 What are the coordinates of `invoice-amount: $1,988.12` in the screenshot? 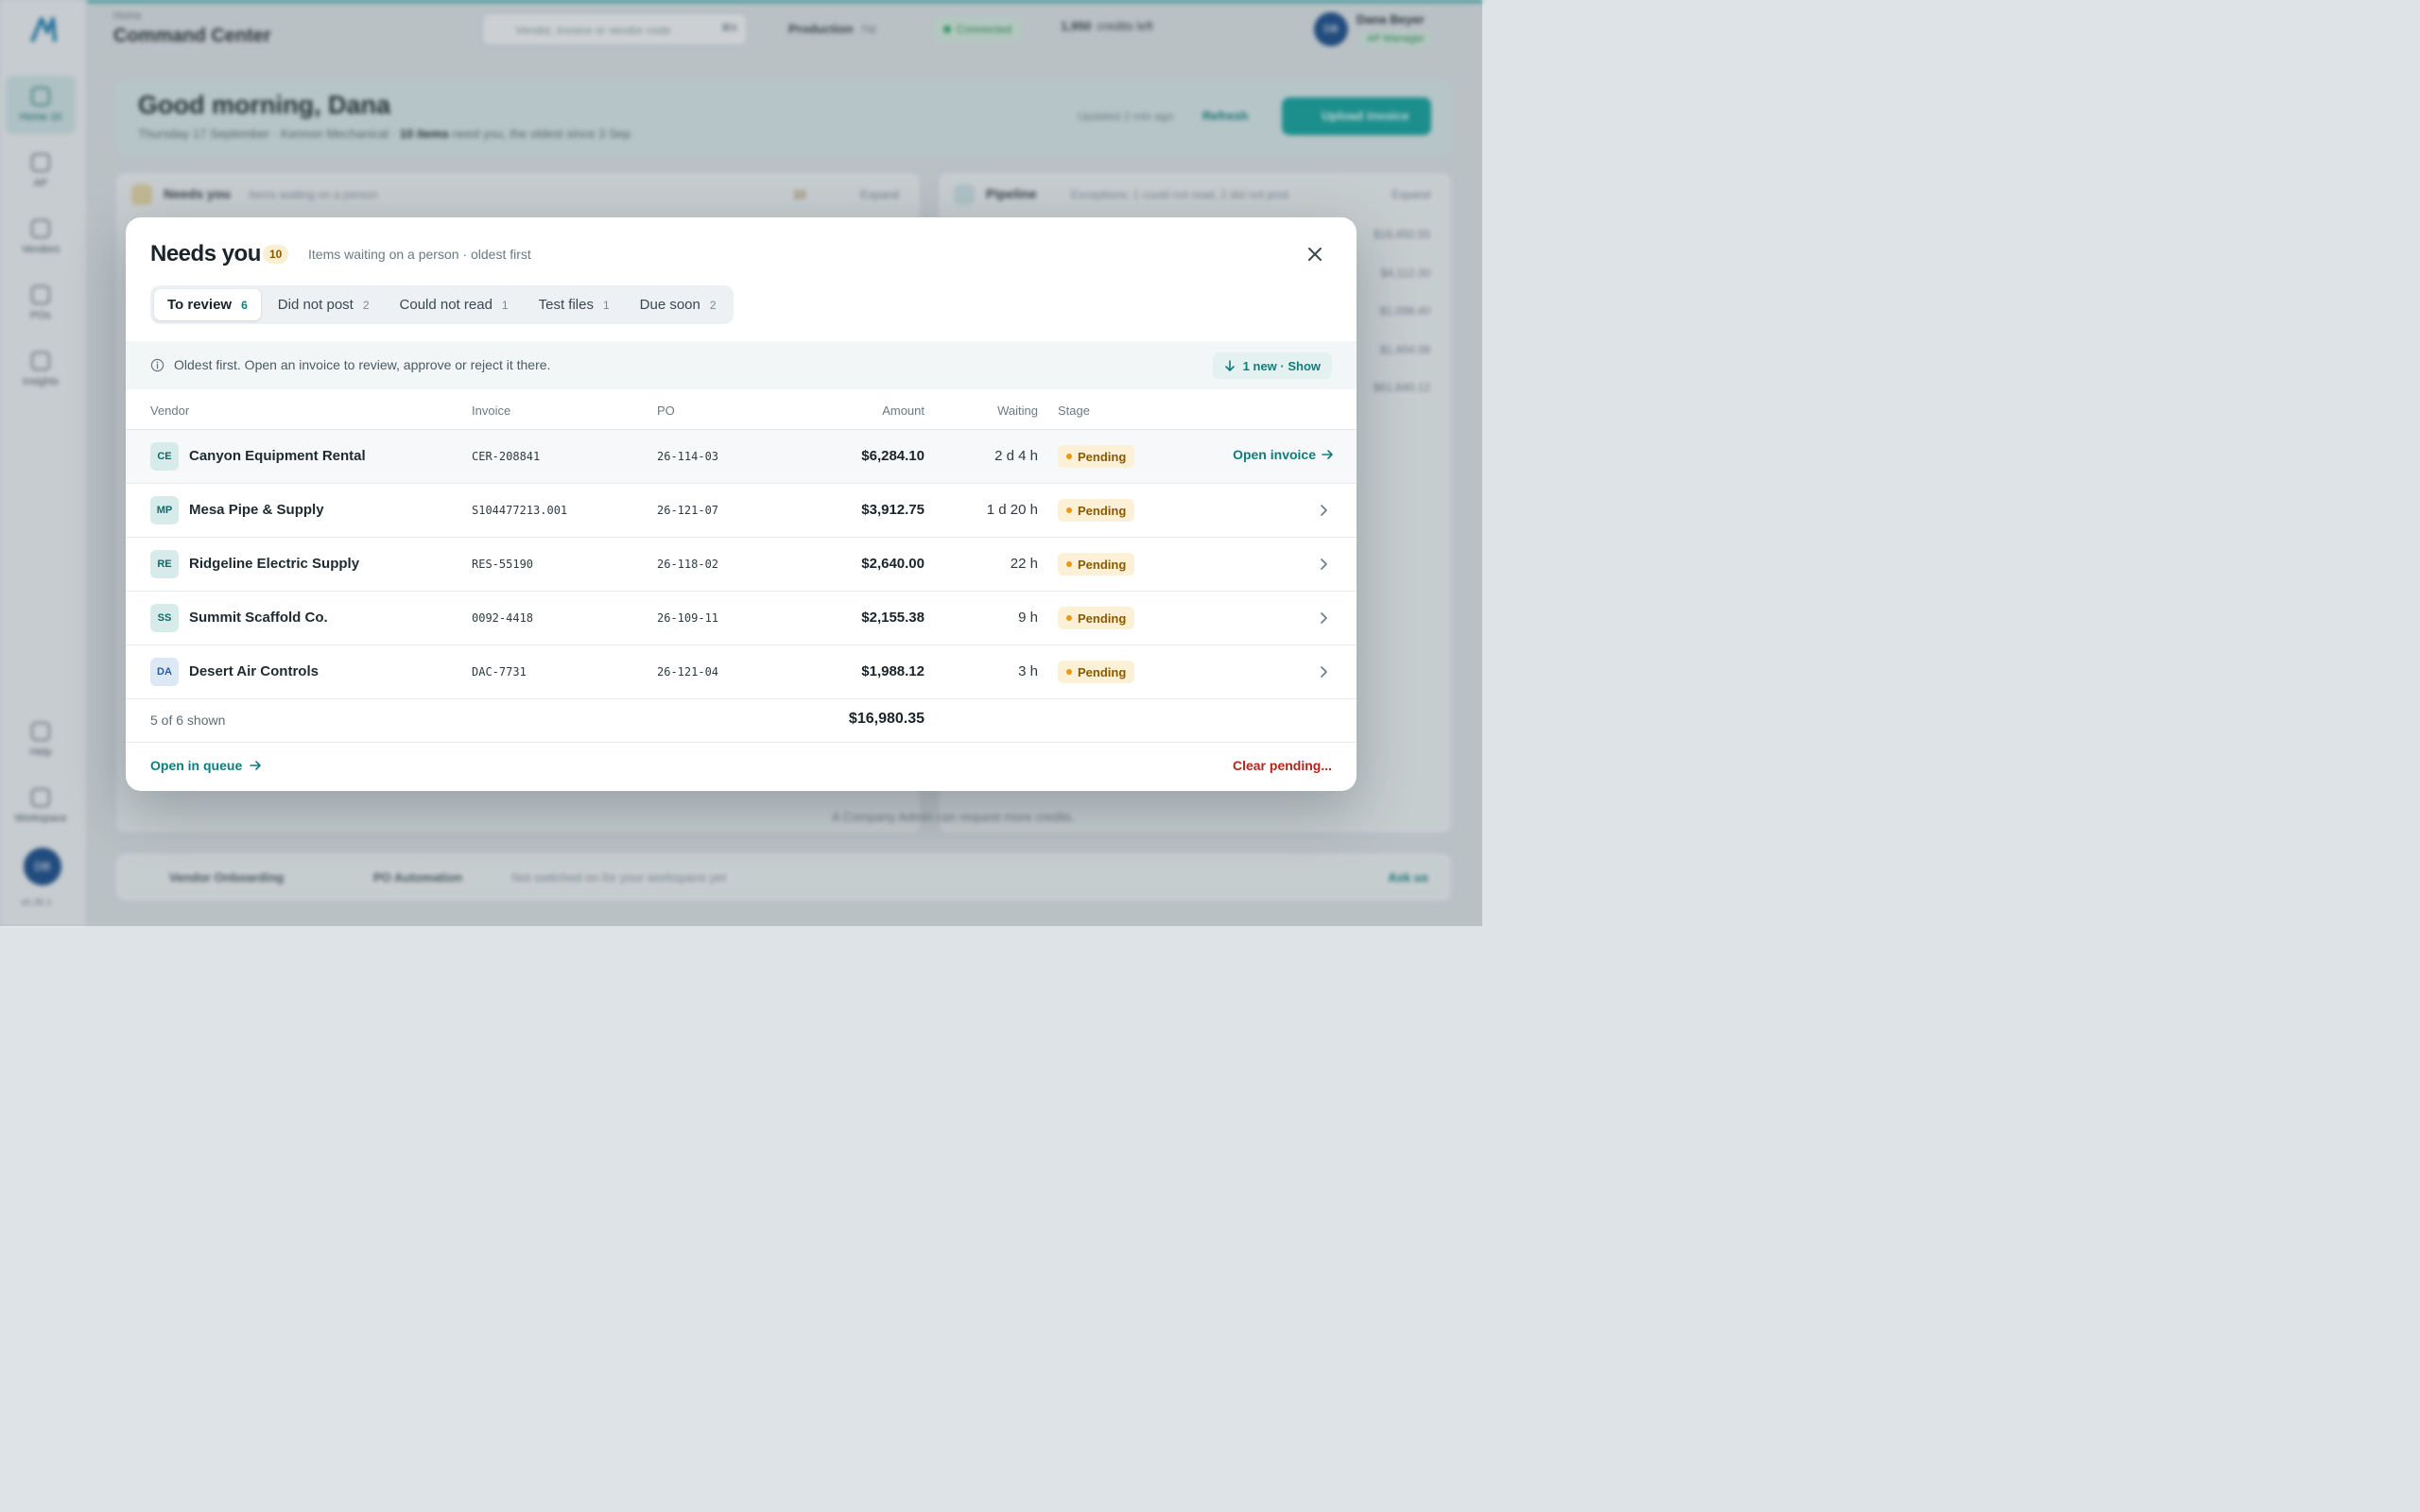 It's located at (893, 671).